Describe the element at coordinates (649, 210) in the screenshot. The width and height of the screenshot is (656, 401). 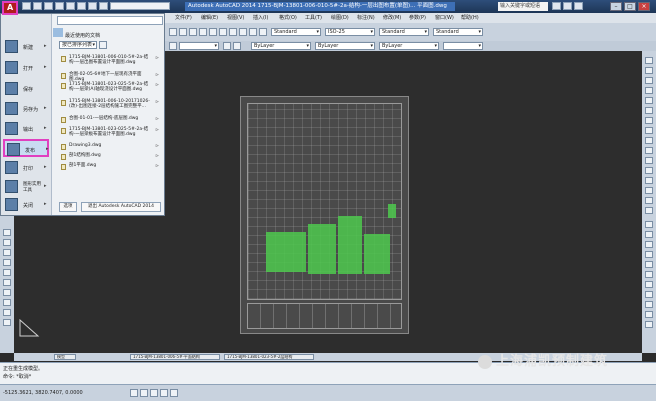
I see `explode-icon` at that location.